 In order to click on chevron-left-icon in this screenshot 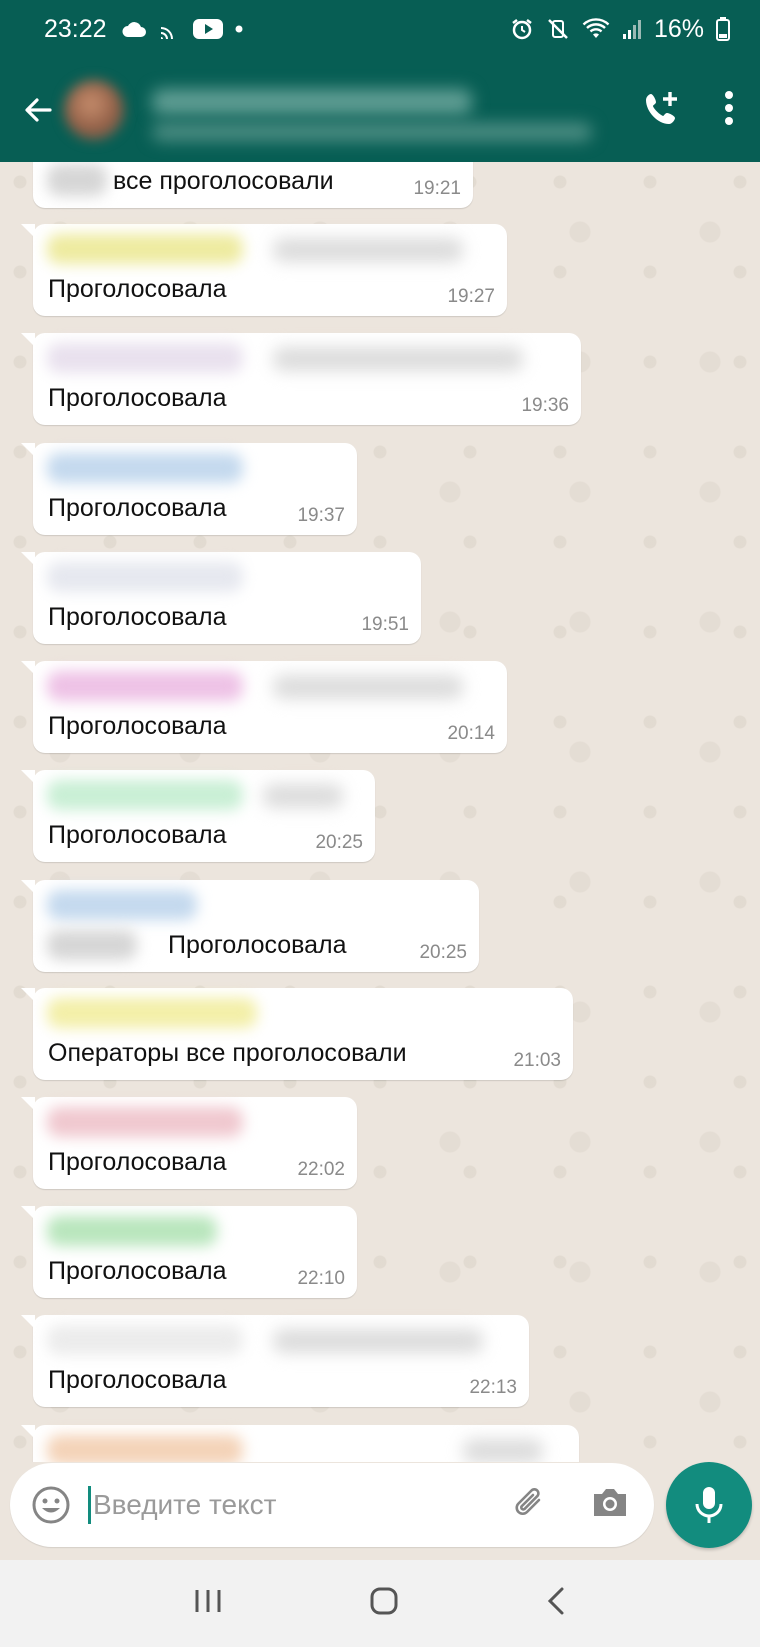, I will do `click(556, 1601)`.